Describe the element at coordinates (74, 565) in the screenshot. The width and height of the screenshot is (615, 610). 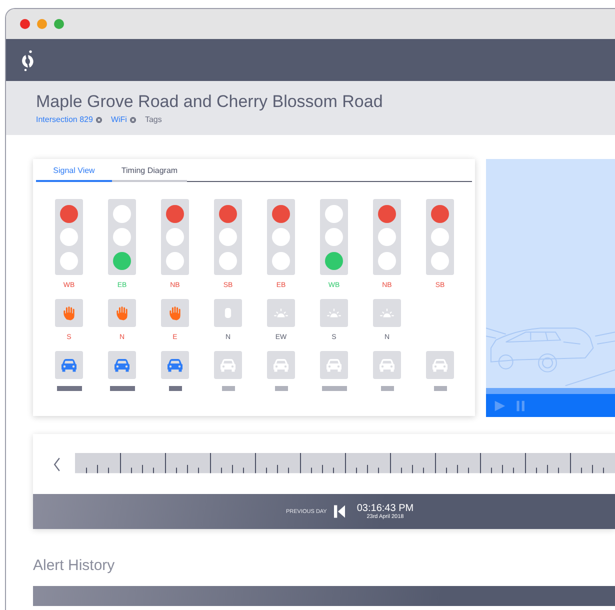
I see `section-heading: Alert History` at that location.